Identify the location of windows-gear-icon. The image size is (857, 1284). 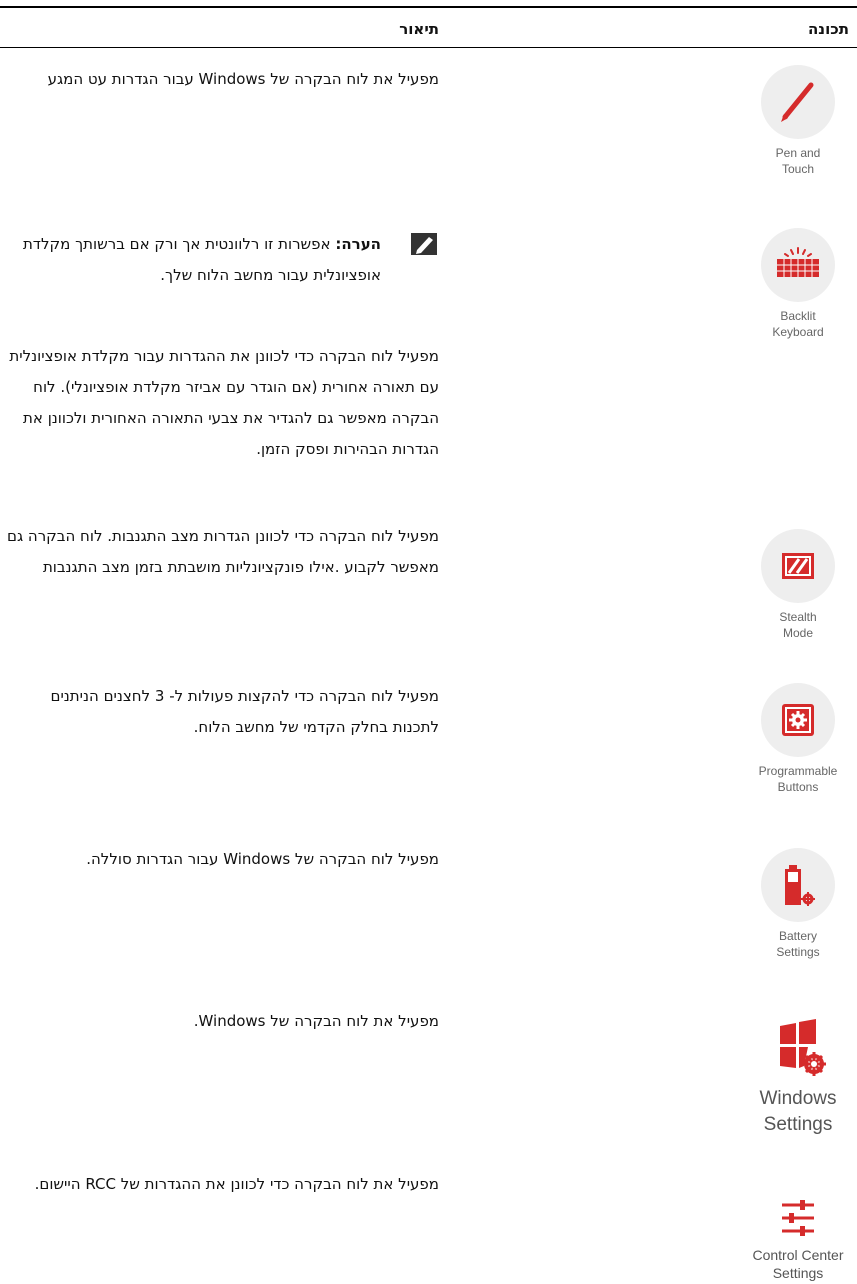
(798, 1050).